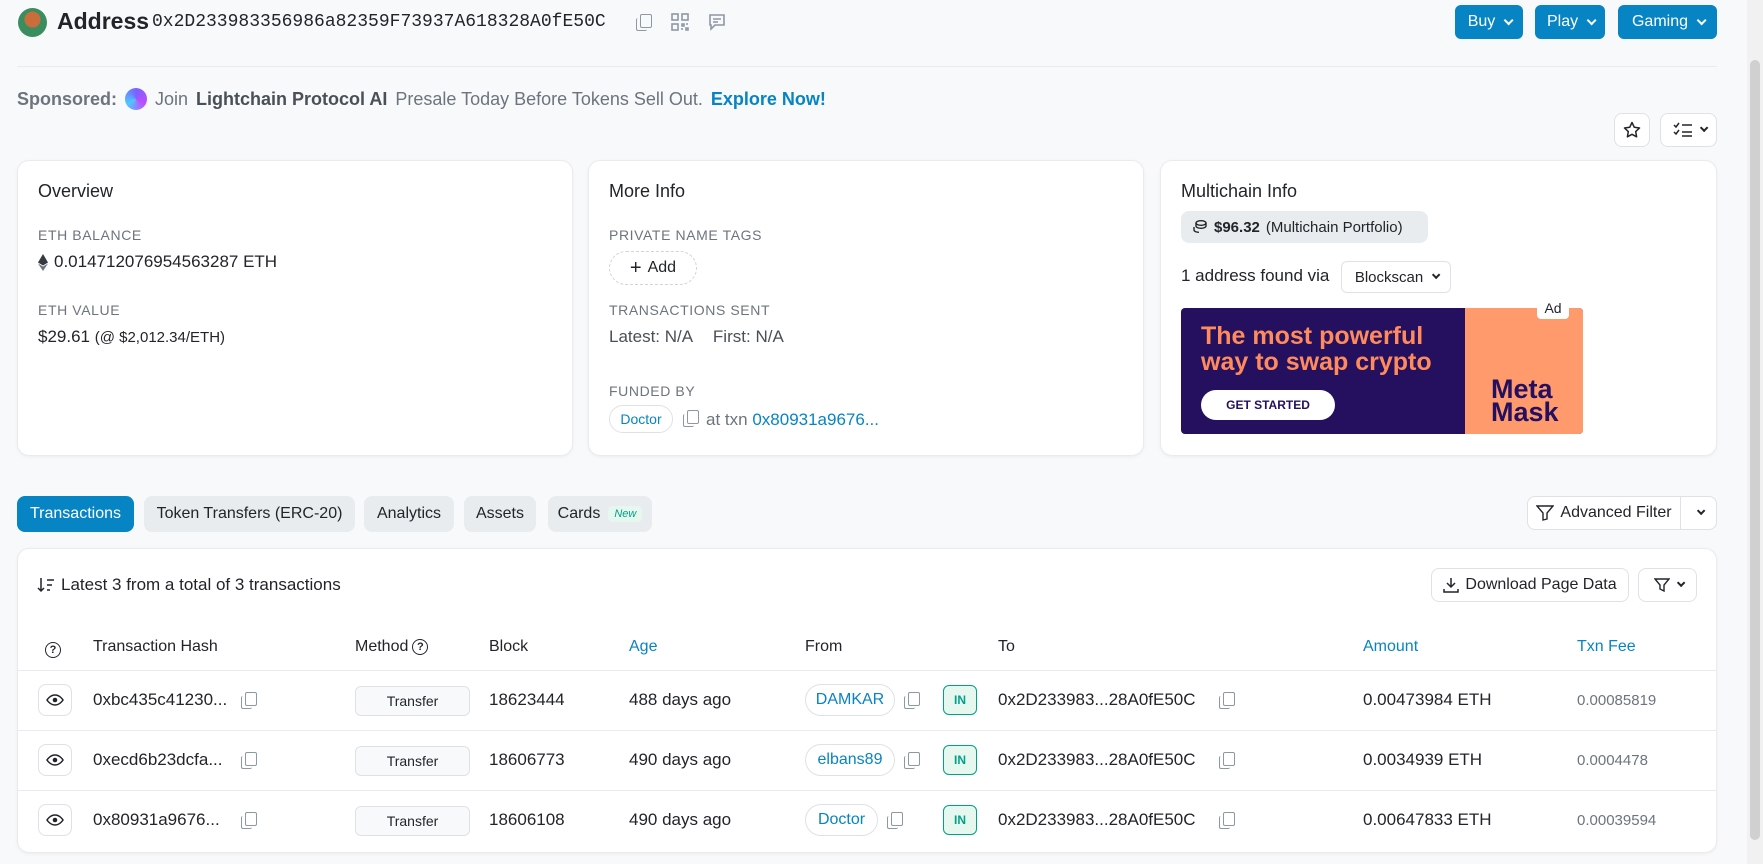  I want to click on ad-get-started-button: GET STARTED, so click(1268, 405).